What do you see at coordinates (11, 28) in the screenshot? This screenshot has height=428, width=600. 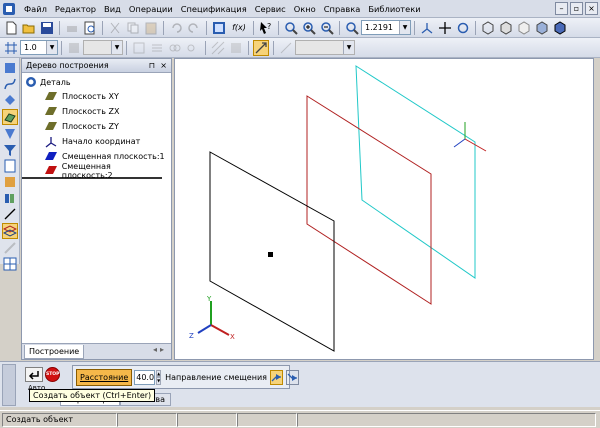 I see `new-document-icon` at bounding box center [11, 28].